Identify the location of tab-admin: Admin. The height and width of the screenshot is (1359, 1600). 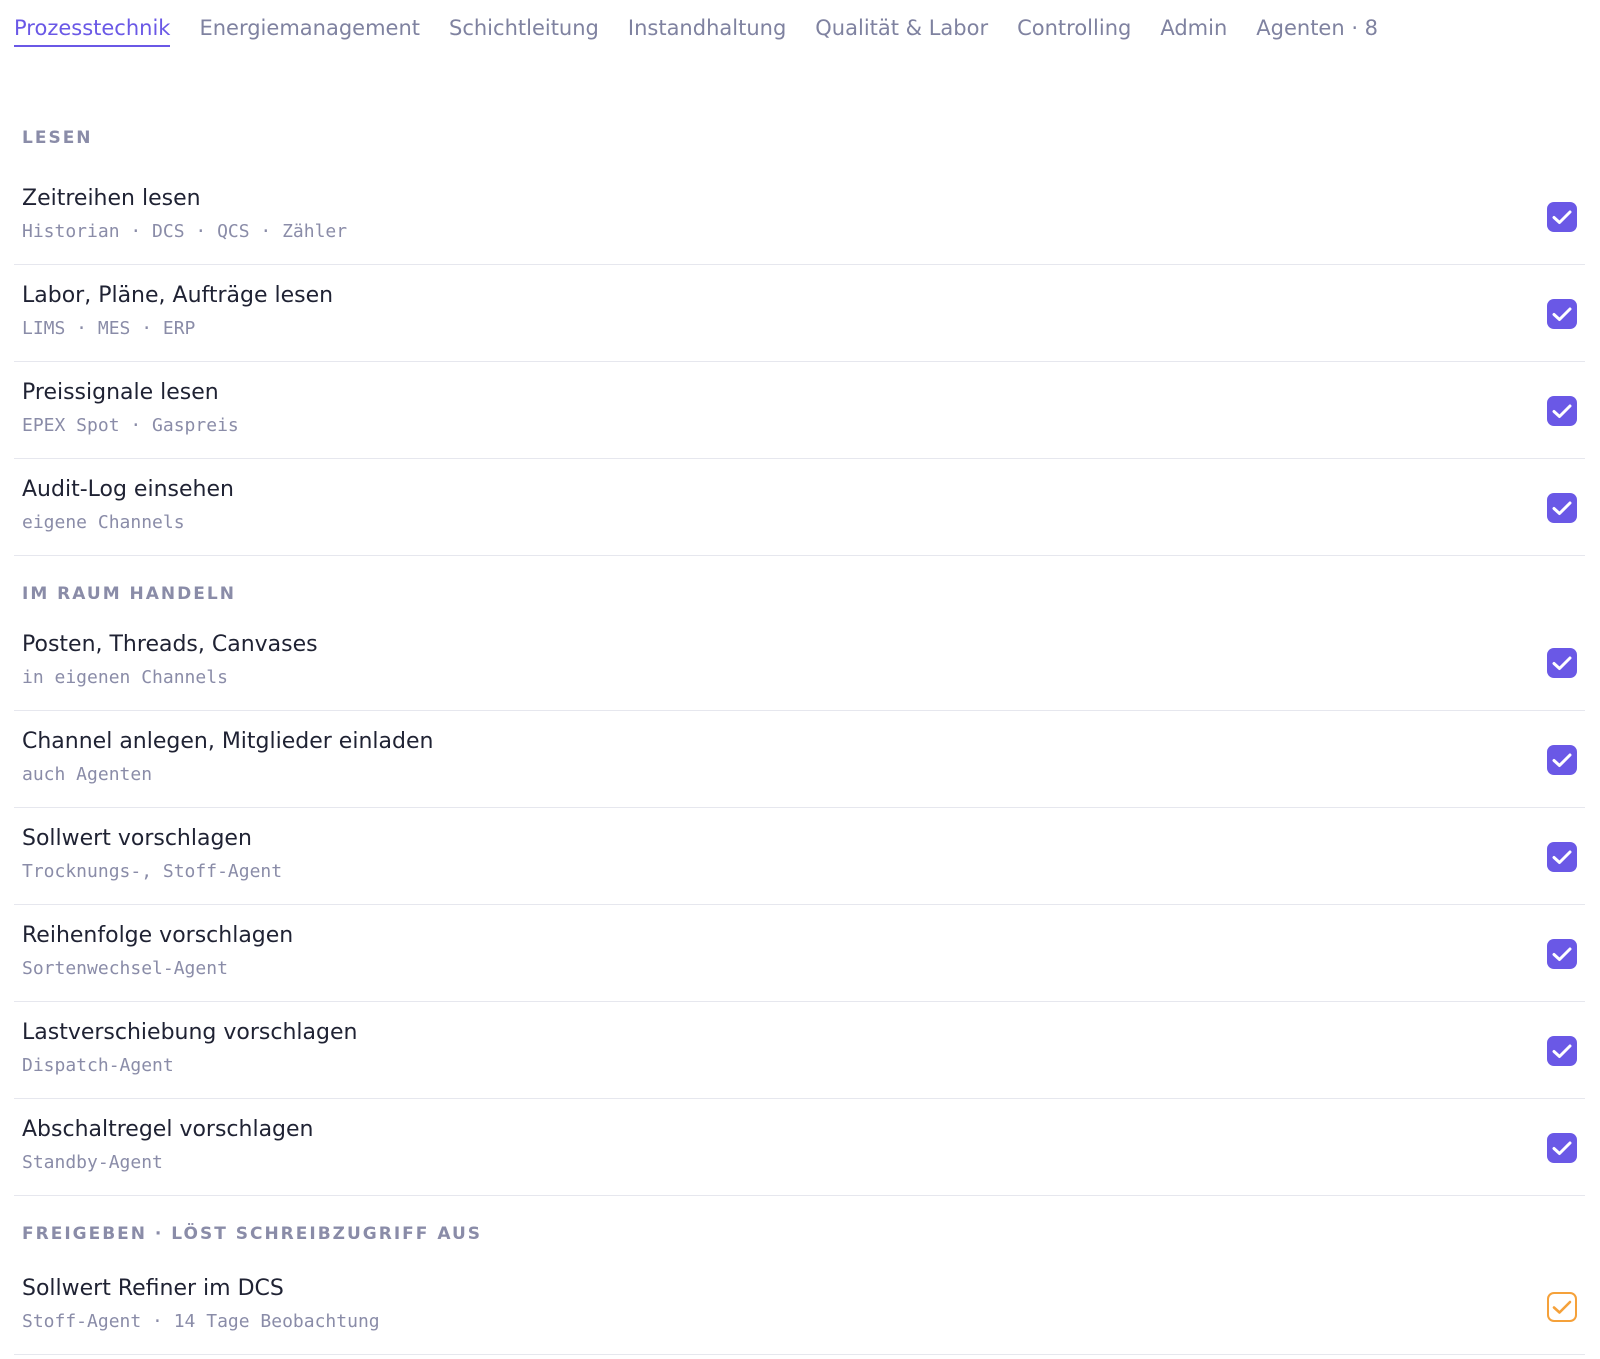
(1193, 31).